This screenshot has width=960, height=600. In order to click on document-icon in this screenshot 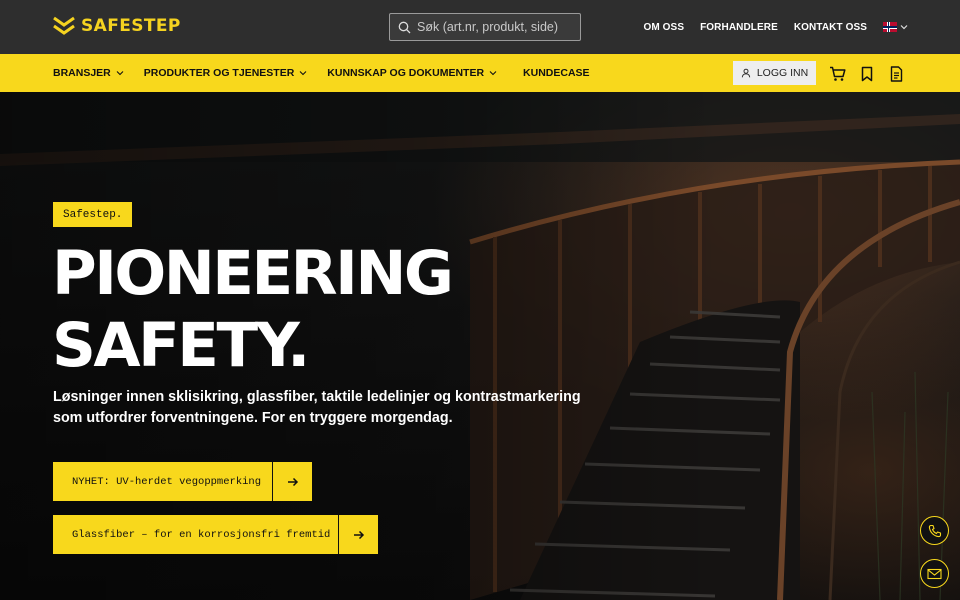, I will do `click(896, 74)`.